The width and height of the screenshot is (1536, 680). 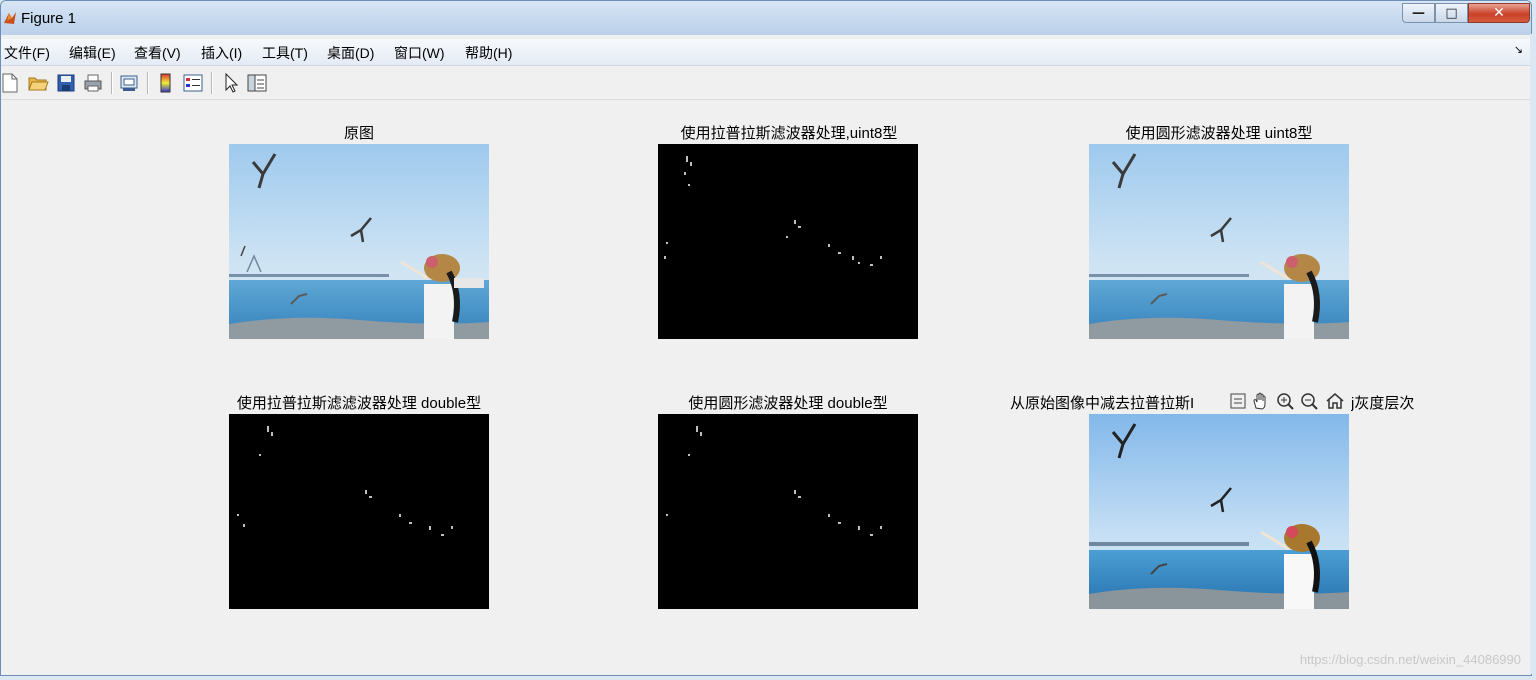 What do you see at coordinates (419, 53) in the screenshot?
I see `menu-window: 窗口(W)` at bounding box center [419, 53].